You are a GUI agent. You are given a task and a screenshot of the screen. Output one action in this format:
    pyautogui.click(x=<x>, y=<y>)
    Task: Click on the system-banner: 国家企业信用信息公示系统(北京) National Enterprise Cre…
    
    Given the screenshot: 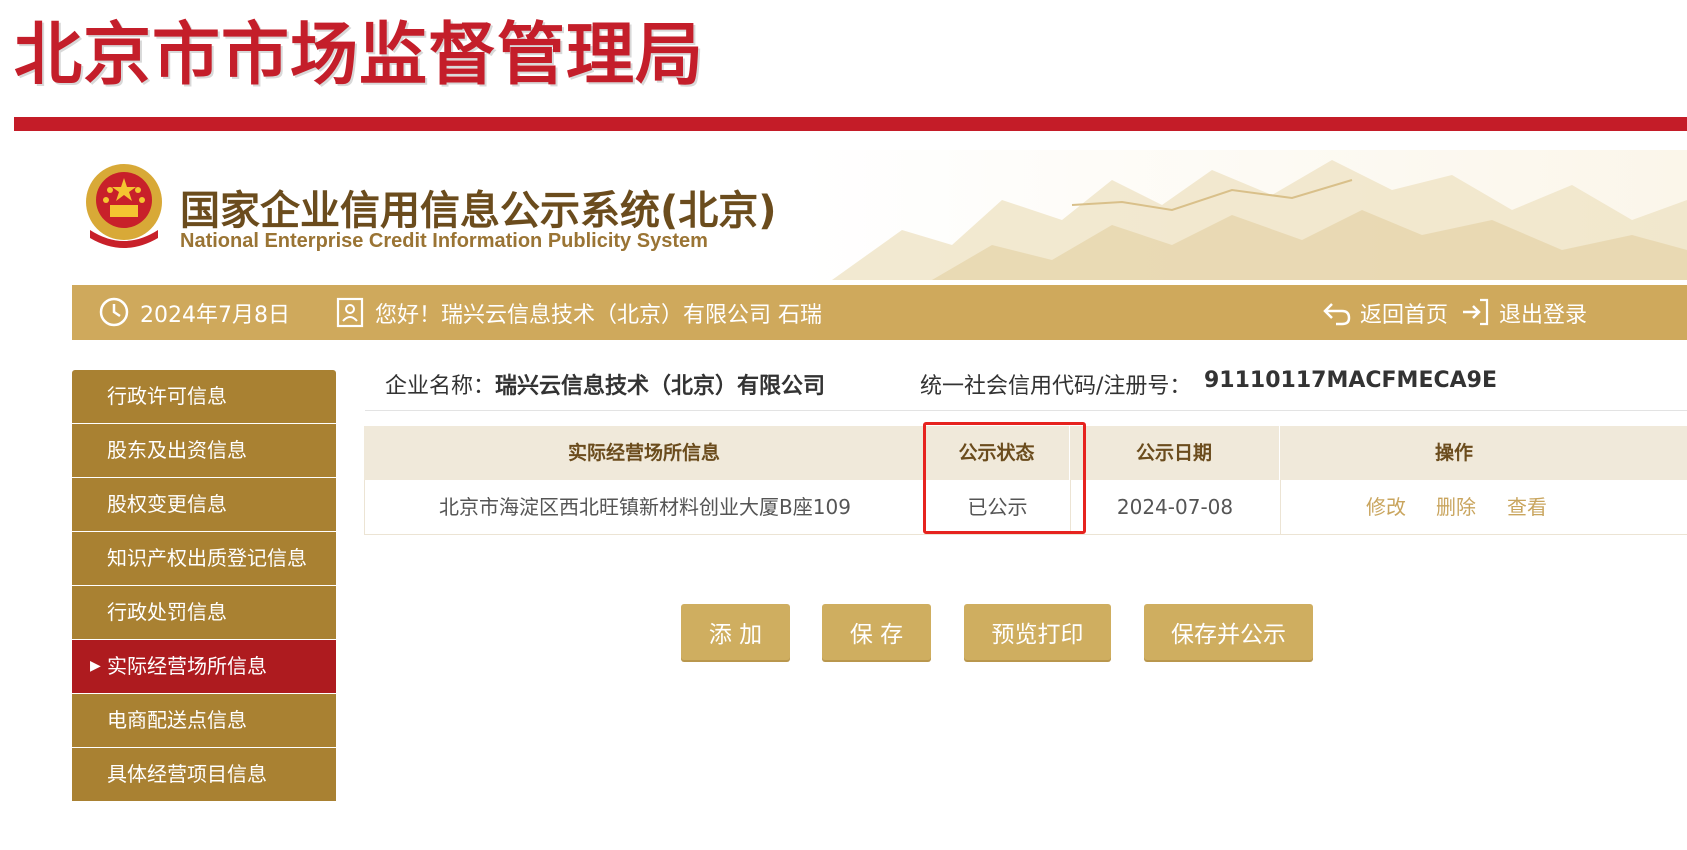 What is the action you would take?
    pyautogui.click(x=879, y=215)
    